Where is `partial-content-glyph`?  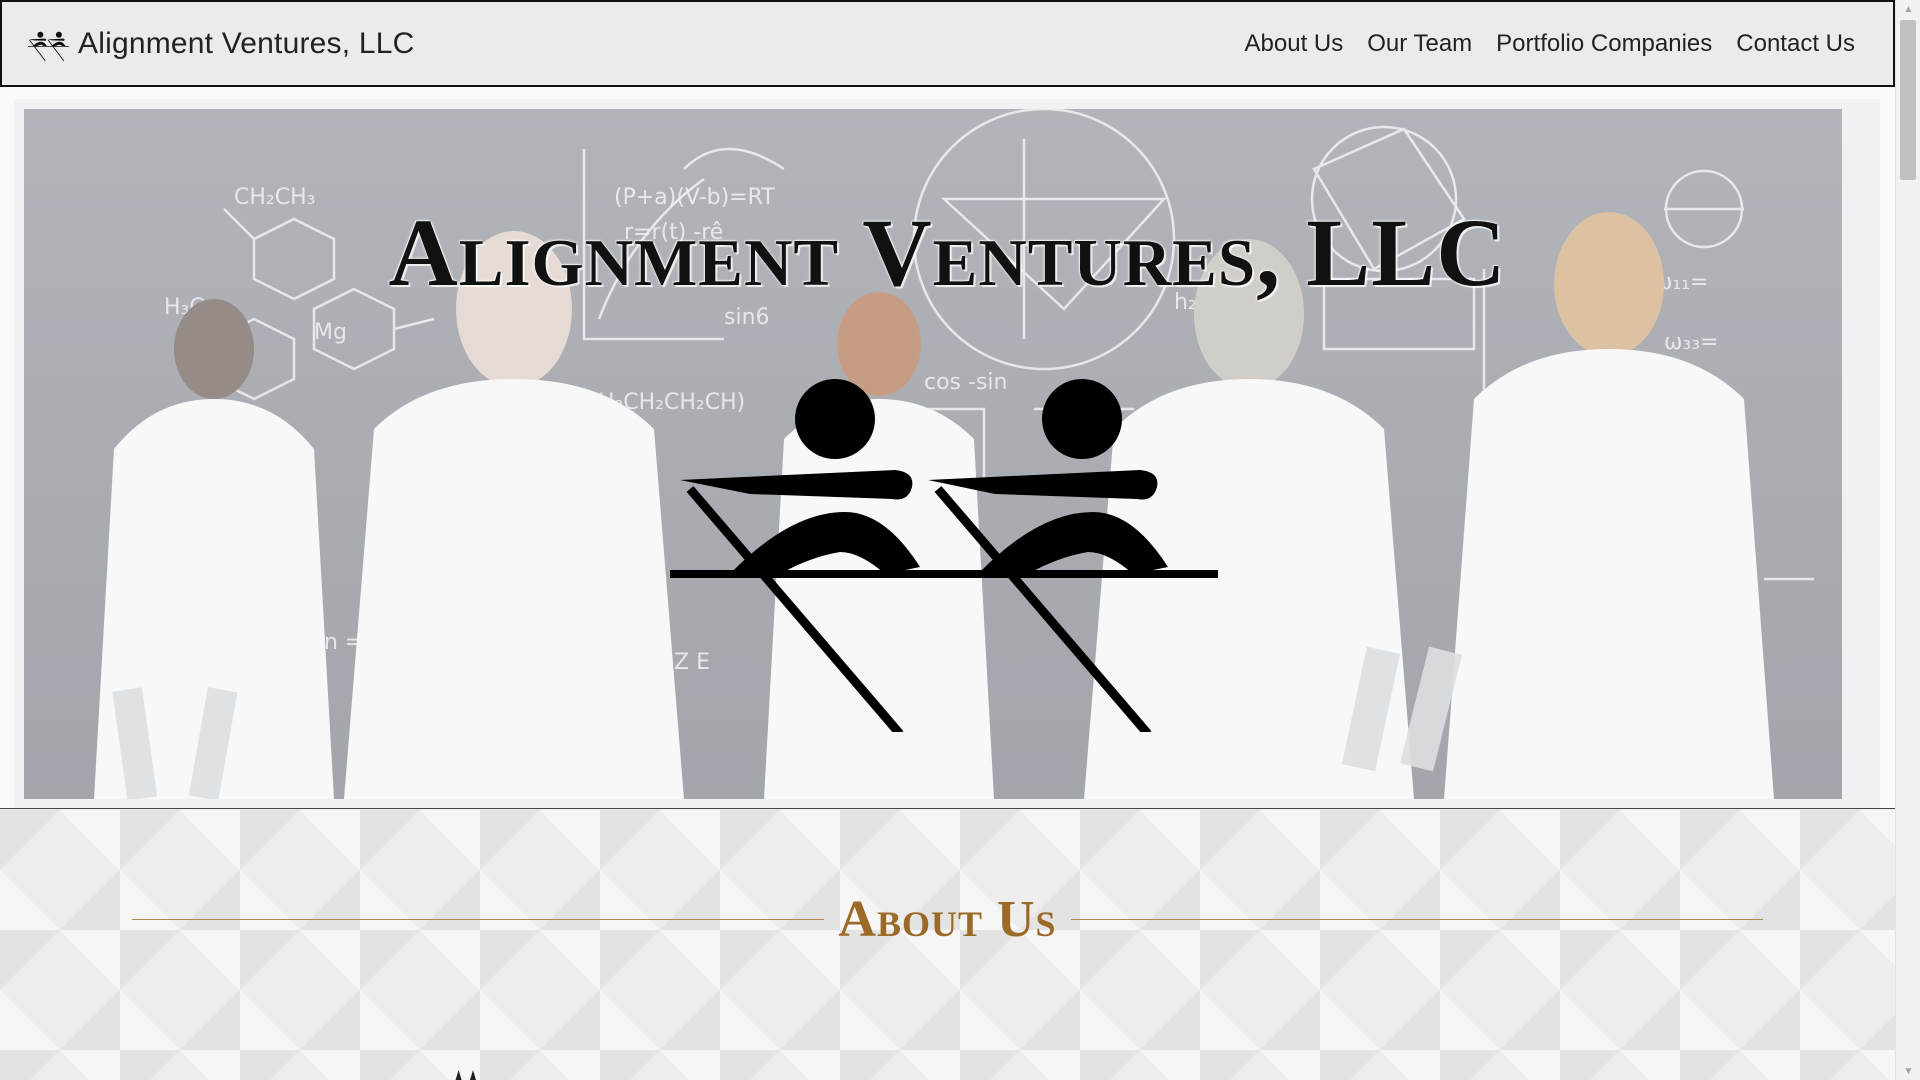 partial-content-glyph is located at coordinates (466, 1075).